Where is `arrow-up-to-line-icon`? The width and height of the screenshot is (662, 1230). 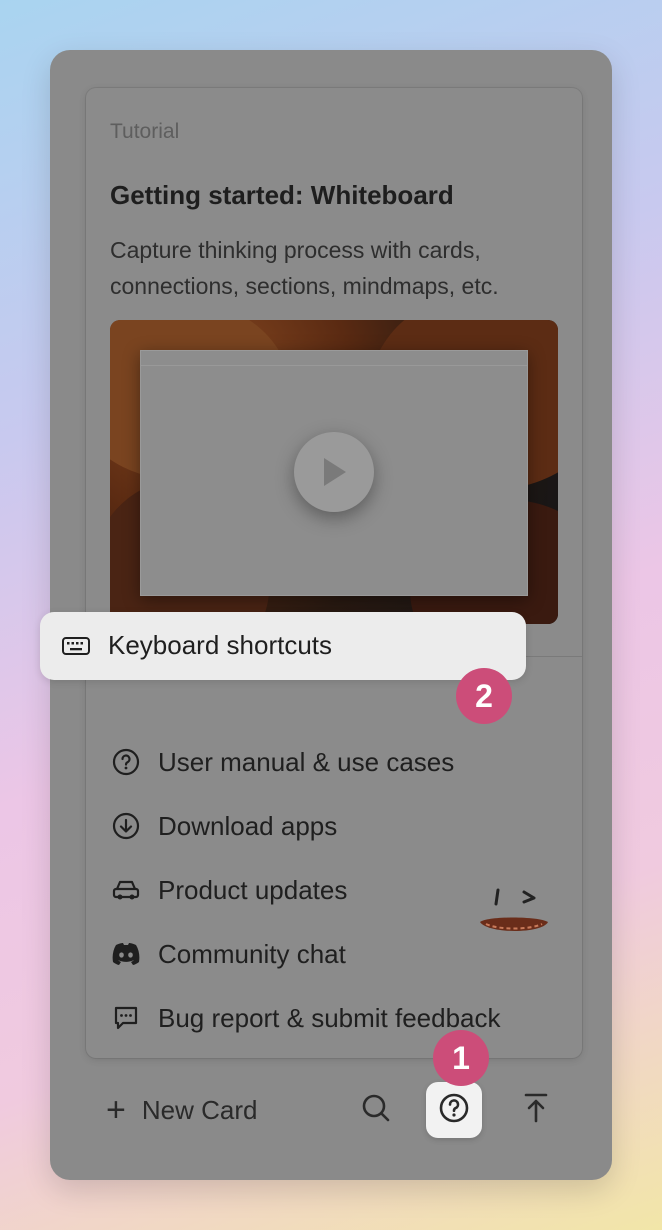
arrow-up-to-line-icon is located at coordinates (536, 1110).